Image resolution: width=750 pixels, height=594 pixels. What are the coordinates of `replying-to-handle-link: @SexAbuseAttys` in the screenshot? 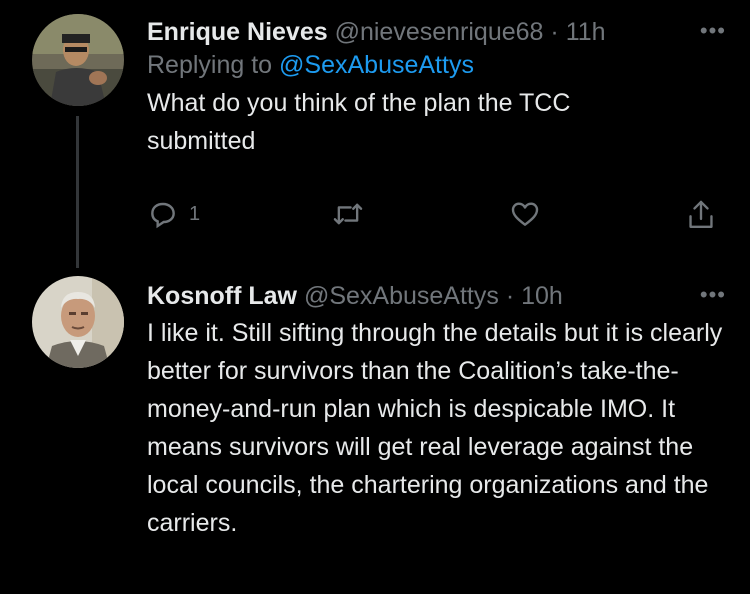 It's located at (376, 65).